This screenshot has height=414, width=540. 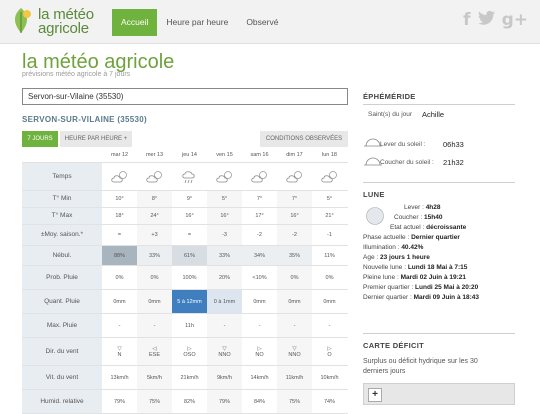 I want to click on table-row-temps: Temps, so click(x=185, y=177).